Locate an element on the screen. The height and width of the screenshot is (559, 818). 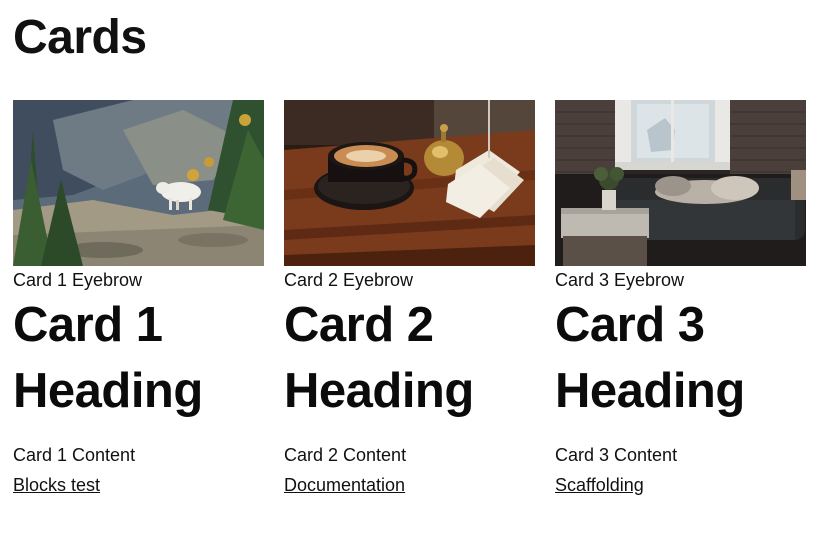
card-1-eyebrow: Card 1 Eyebrow is located at coordinates (78, 280).